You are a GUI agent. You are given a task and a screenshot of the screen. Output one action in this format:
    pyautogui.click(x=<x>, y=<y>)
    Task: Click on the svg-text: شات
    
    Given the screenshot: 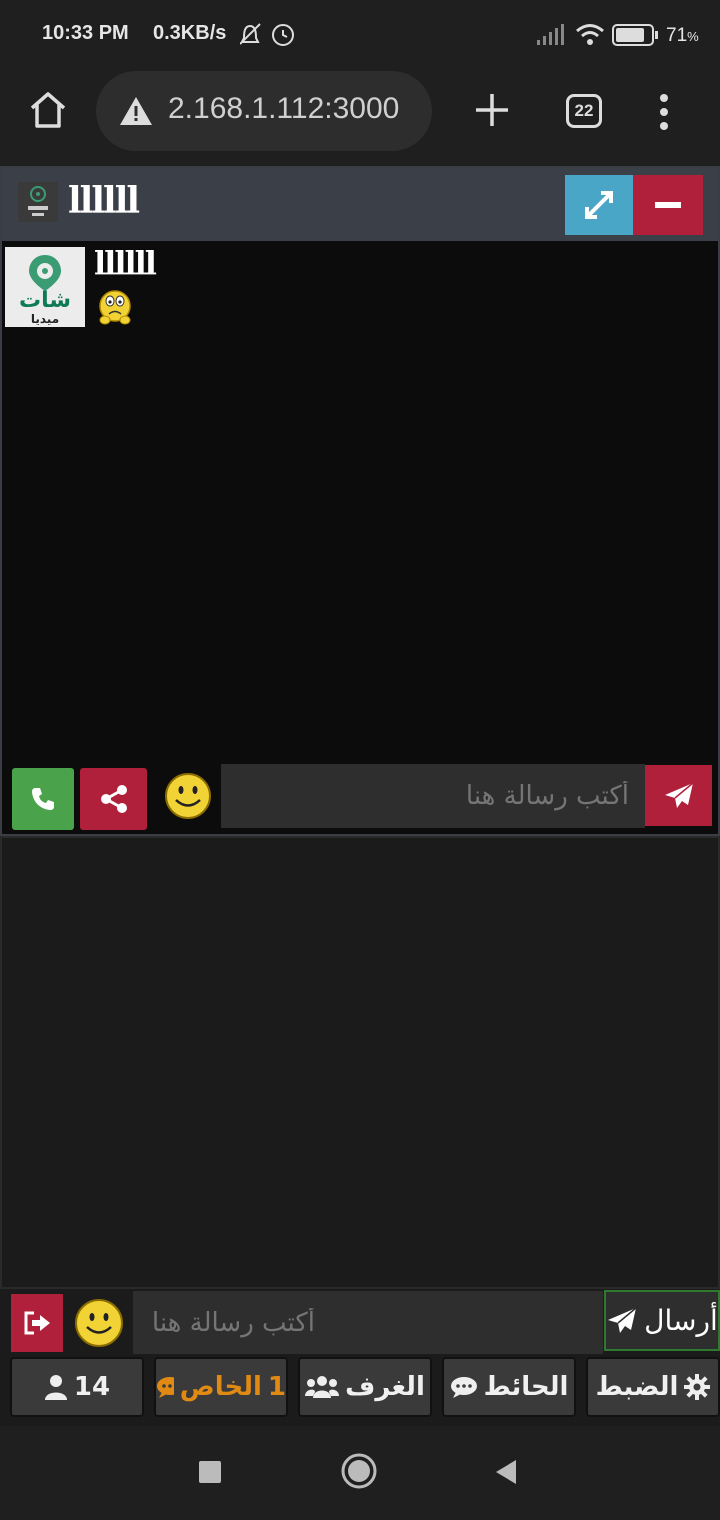 What is the action you would take?
    pyautogui.click(x=45, y=300)
    